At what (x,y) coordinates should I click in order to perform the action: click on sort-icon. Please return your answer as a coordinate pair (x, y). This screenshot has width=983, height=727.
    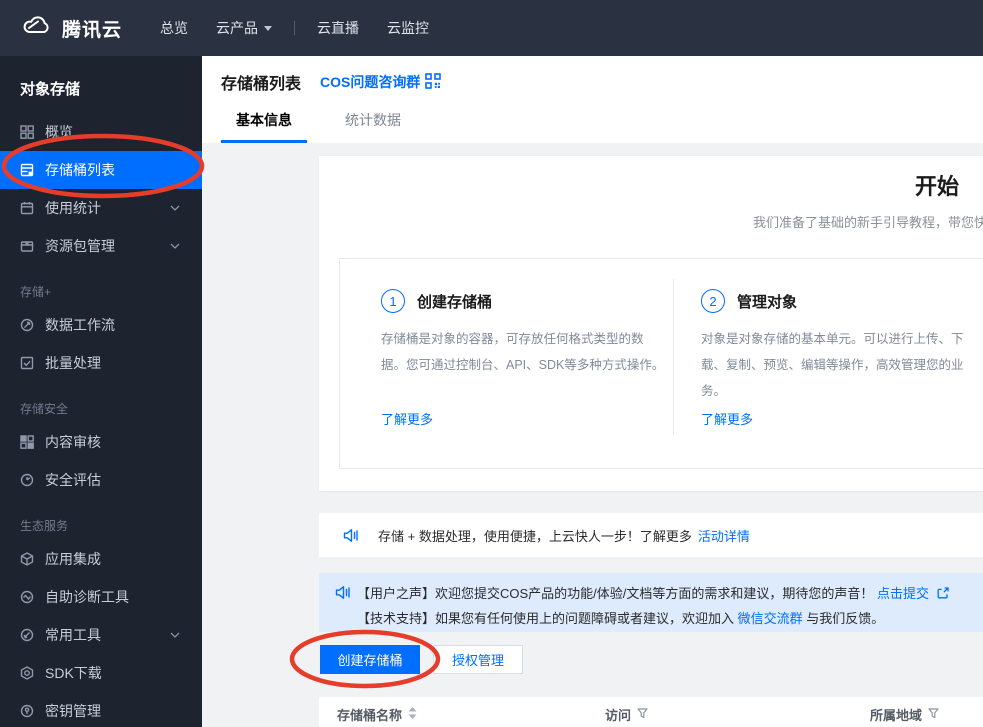
    Looking at the image, I should click on (412, 714).